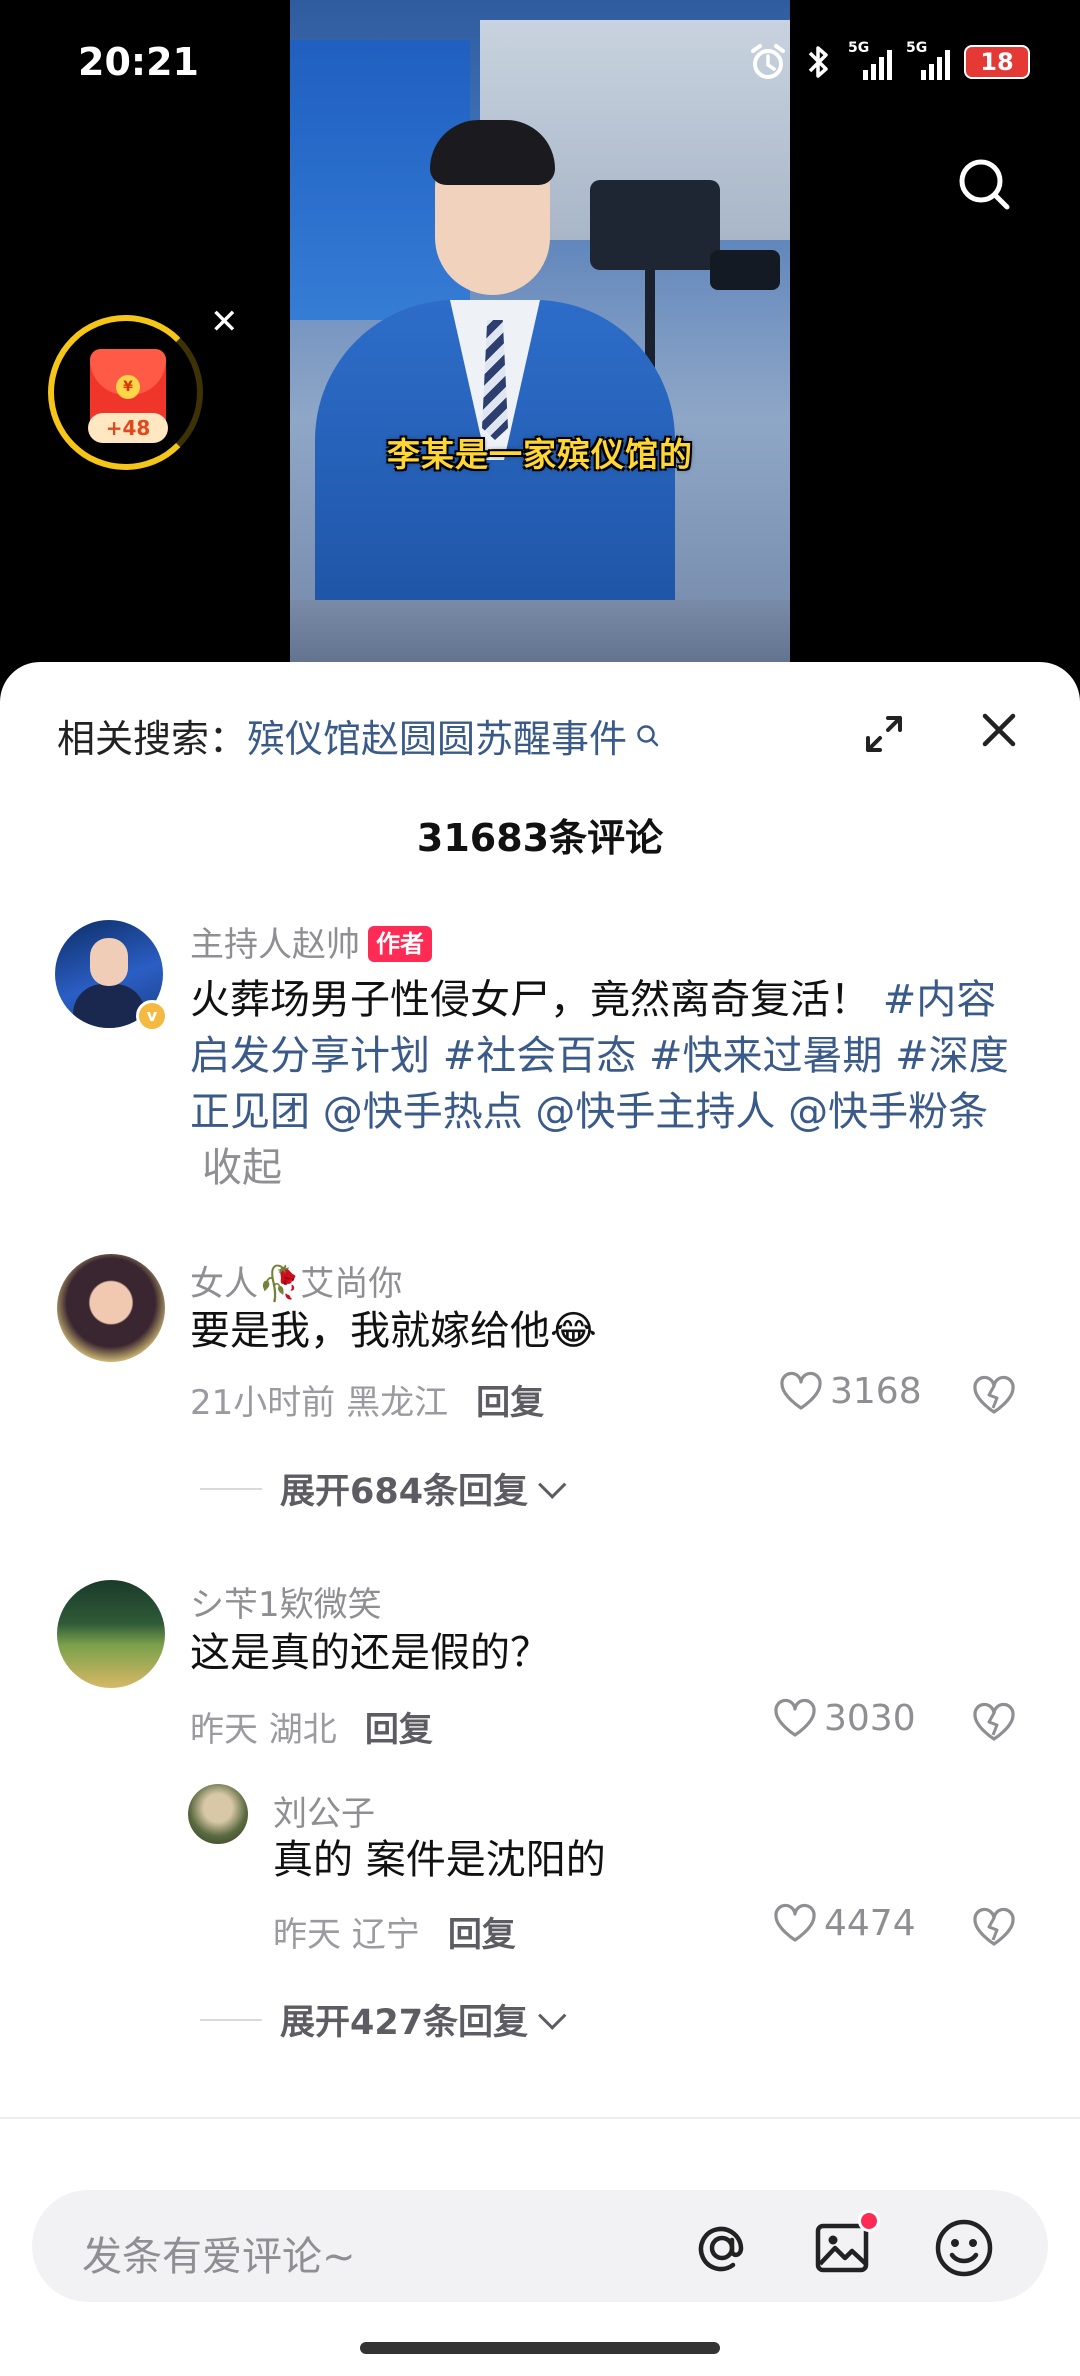 The height and width of the screenshot is (2376, 1080). What do you see at coordinates (275, 945) in the screenshot?
I see `author-name-text: 主持人赵帅` at bounding box center [275, 945].